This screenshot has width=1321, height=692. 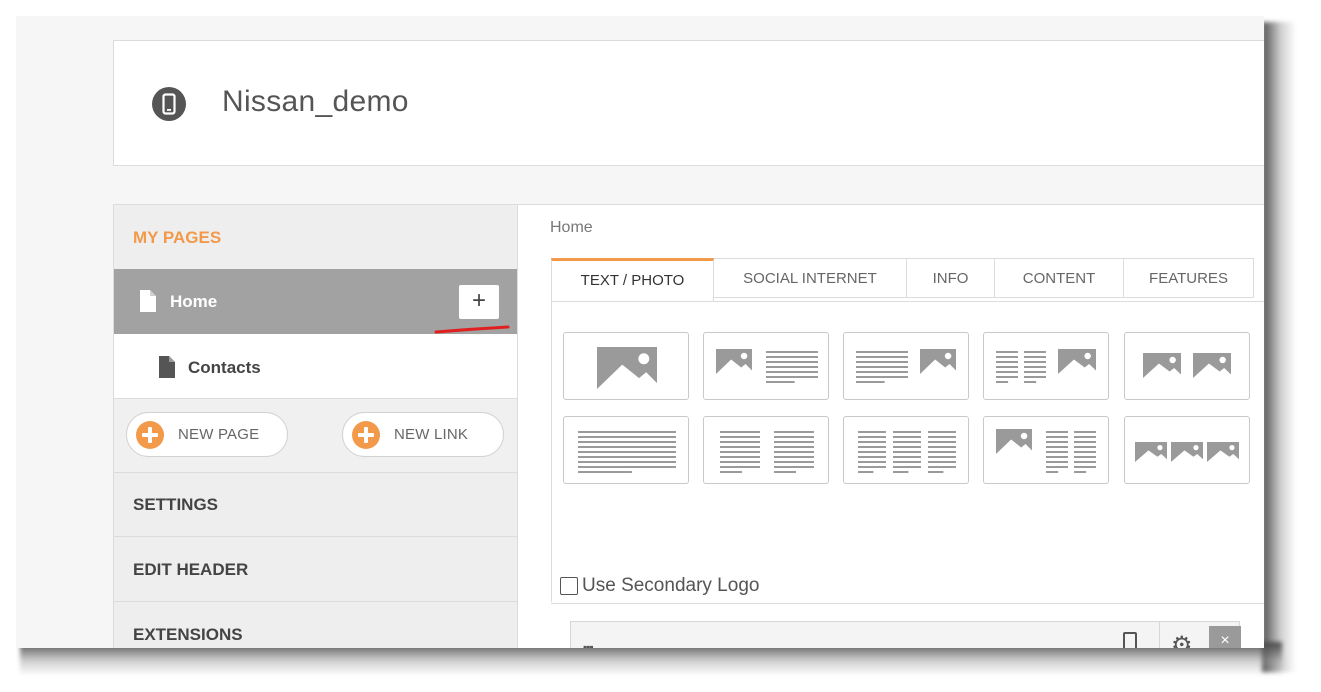 I want to click on layout-option-text-image, so click(x=906, y=366).